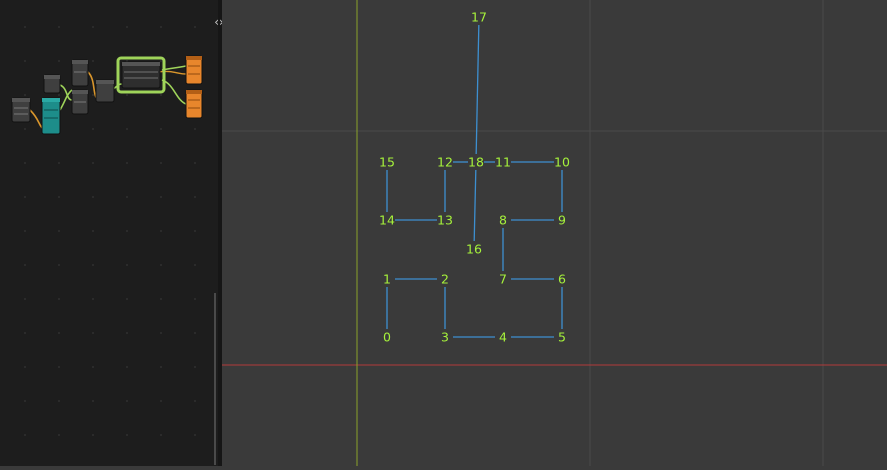  What do you see at coordinates (387, 337) in the screenshot?
I see `vertex-index-label: 0` at bounding box center [387, 337].